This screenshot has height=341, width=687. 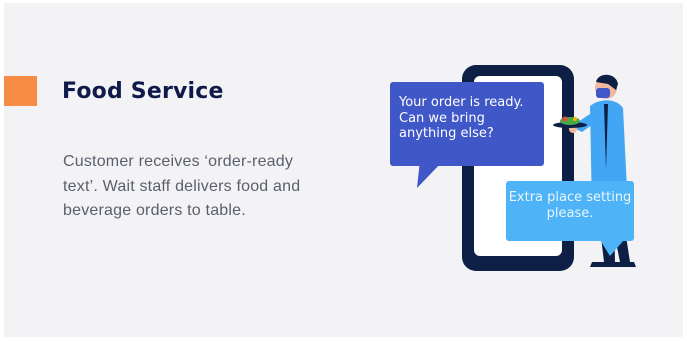 I want to click on section-title: Food Service, so click(x=143, y=91).